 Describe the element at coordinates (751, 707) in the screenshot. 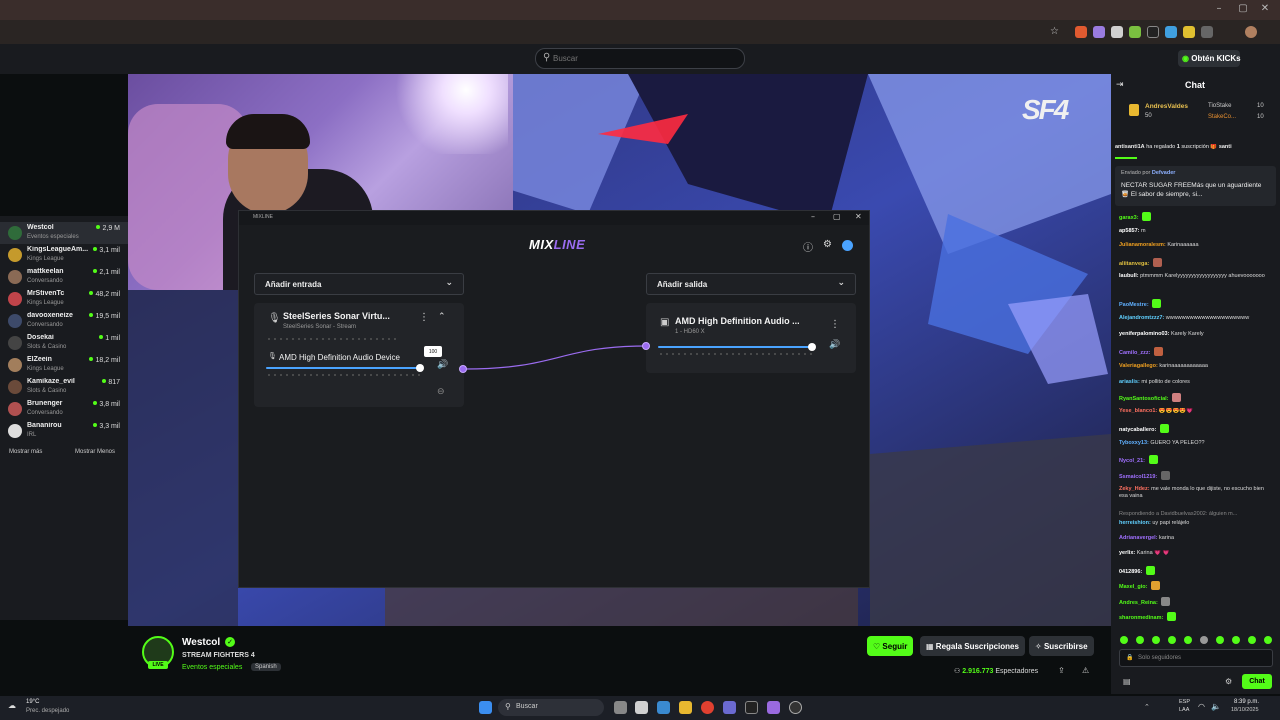

I see `mixline-app-icon` at that location.